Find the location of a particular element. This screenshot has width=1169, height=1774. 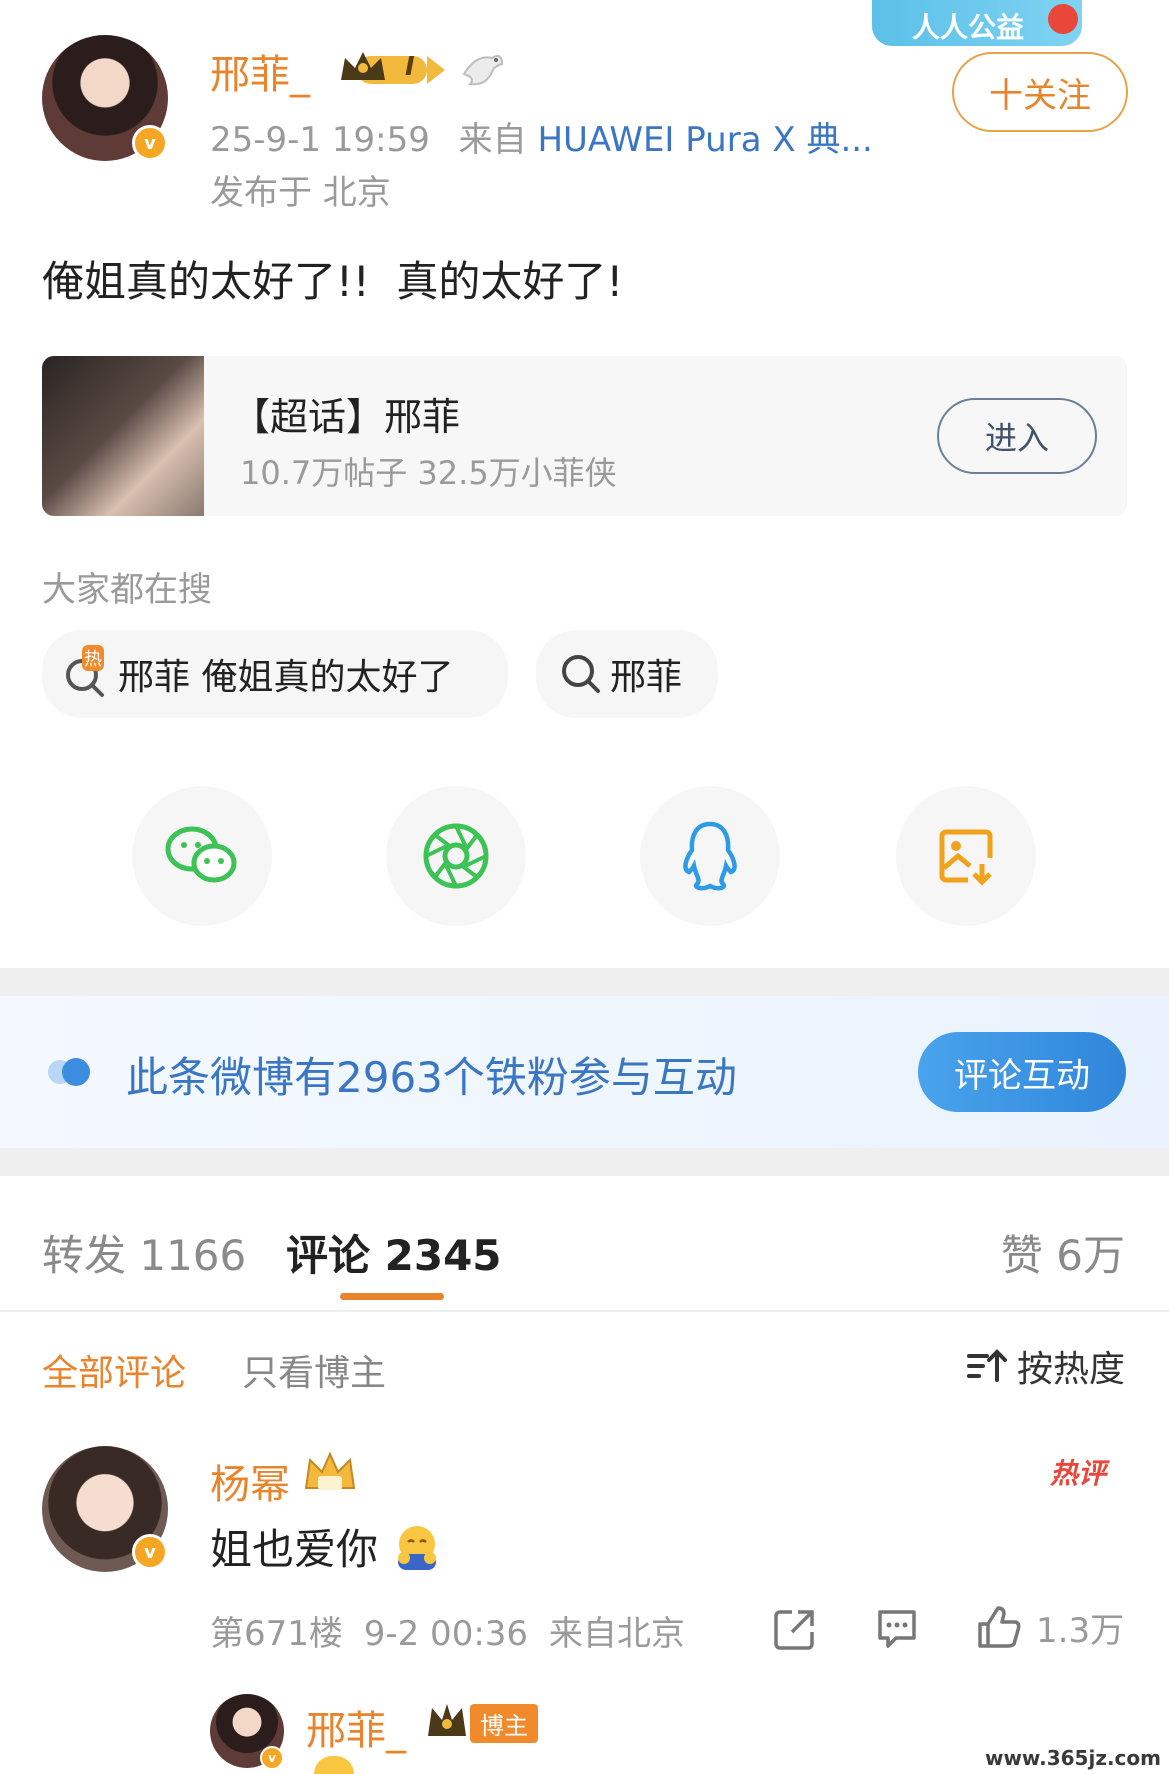

like-count: 1.3万 is located at coordinates (1080, 1630).